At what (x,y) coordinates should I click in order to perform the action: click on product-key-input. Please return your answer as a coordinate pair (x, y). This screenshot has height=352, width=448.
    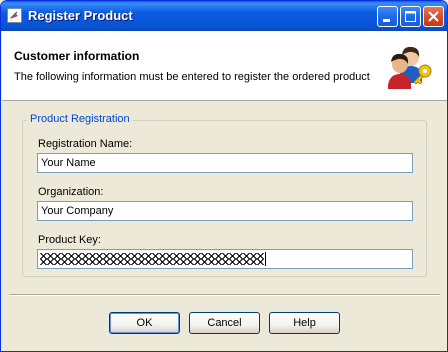
    Looking at the image, I should click on (225, 259).